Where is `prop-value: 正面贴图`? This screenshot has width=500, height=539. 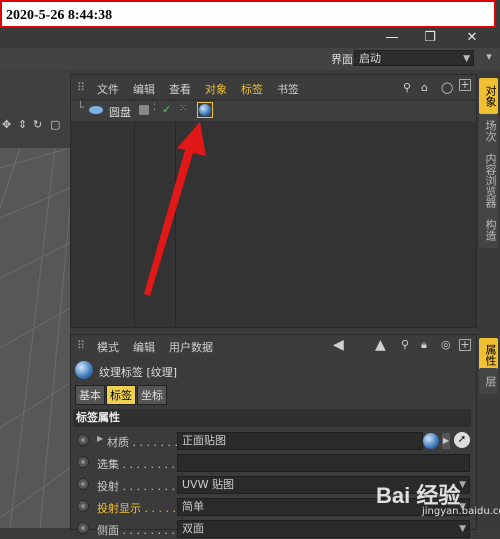
prop-value: 正面贴图 is located at coordinates (204, 440).